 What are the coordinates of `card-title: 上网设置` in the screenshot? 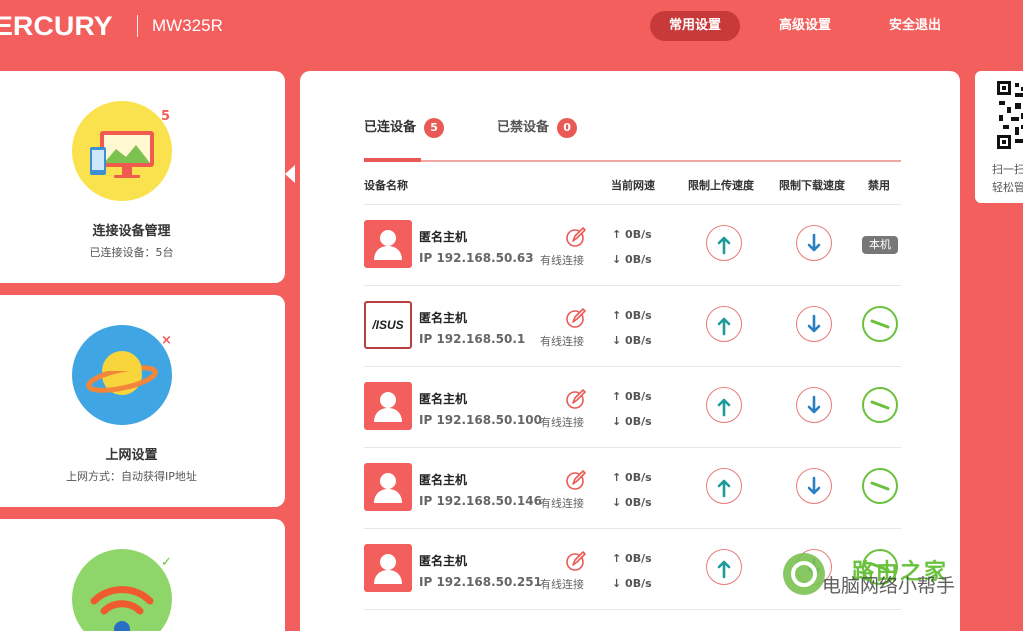 It's located at (131, 455).